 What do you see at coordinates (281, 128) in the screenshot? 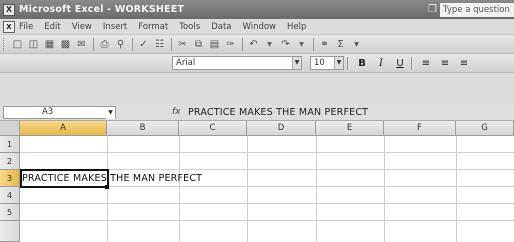
I see `column-header-d: D` at bounding box center [281, 128].